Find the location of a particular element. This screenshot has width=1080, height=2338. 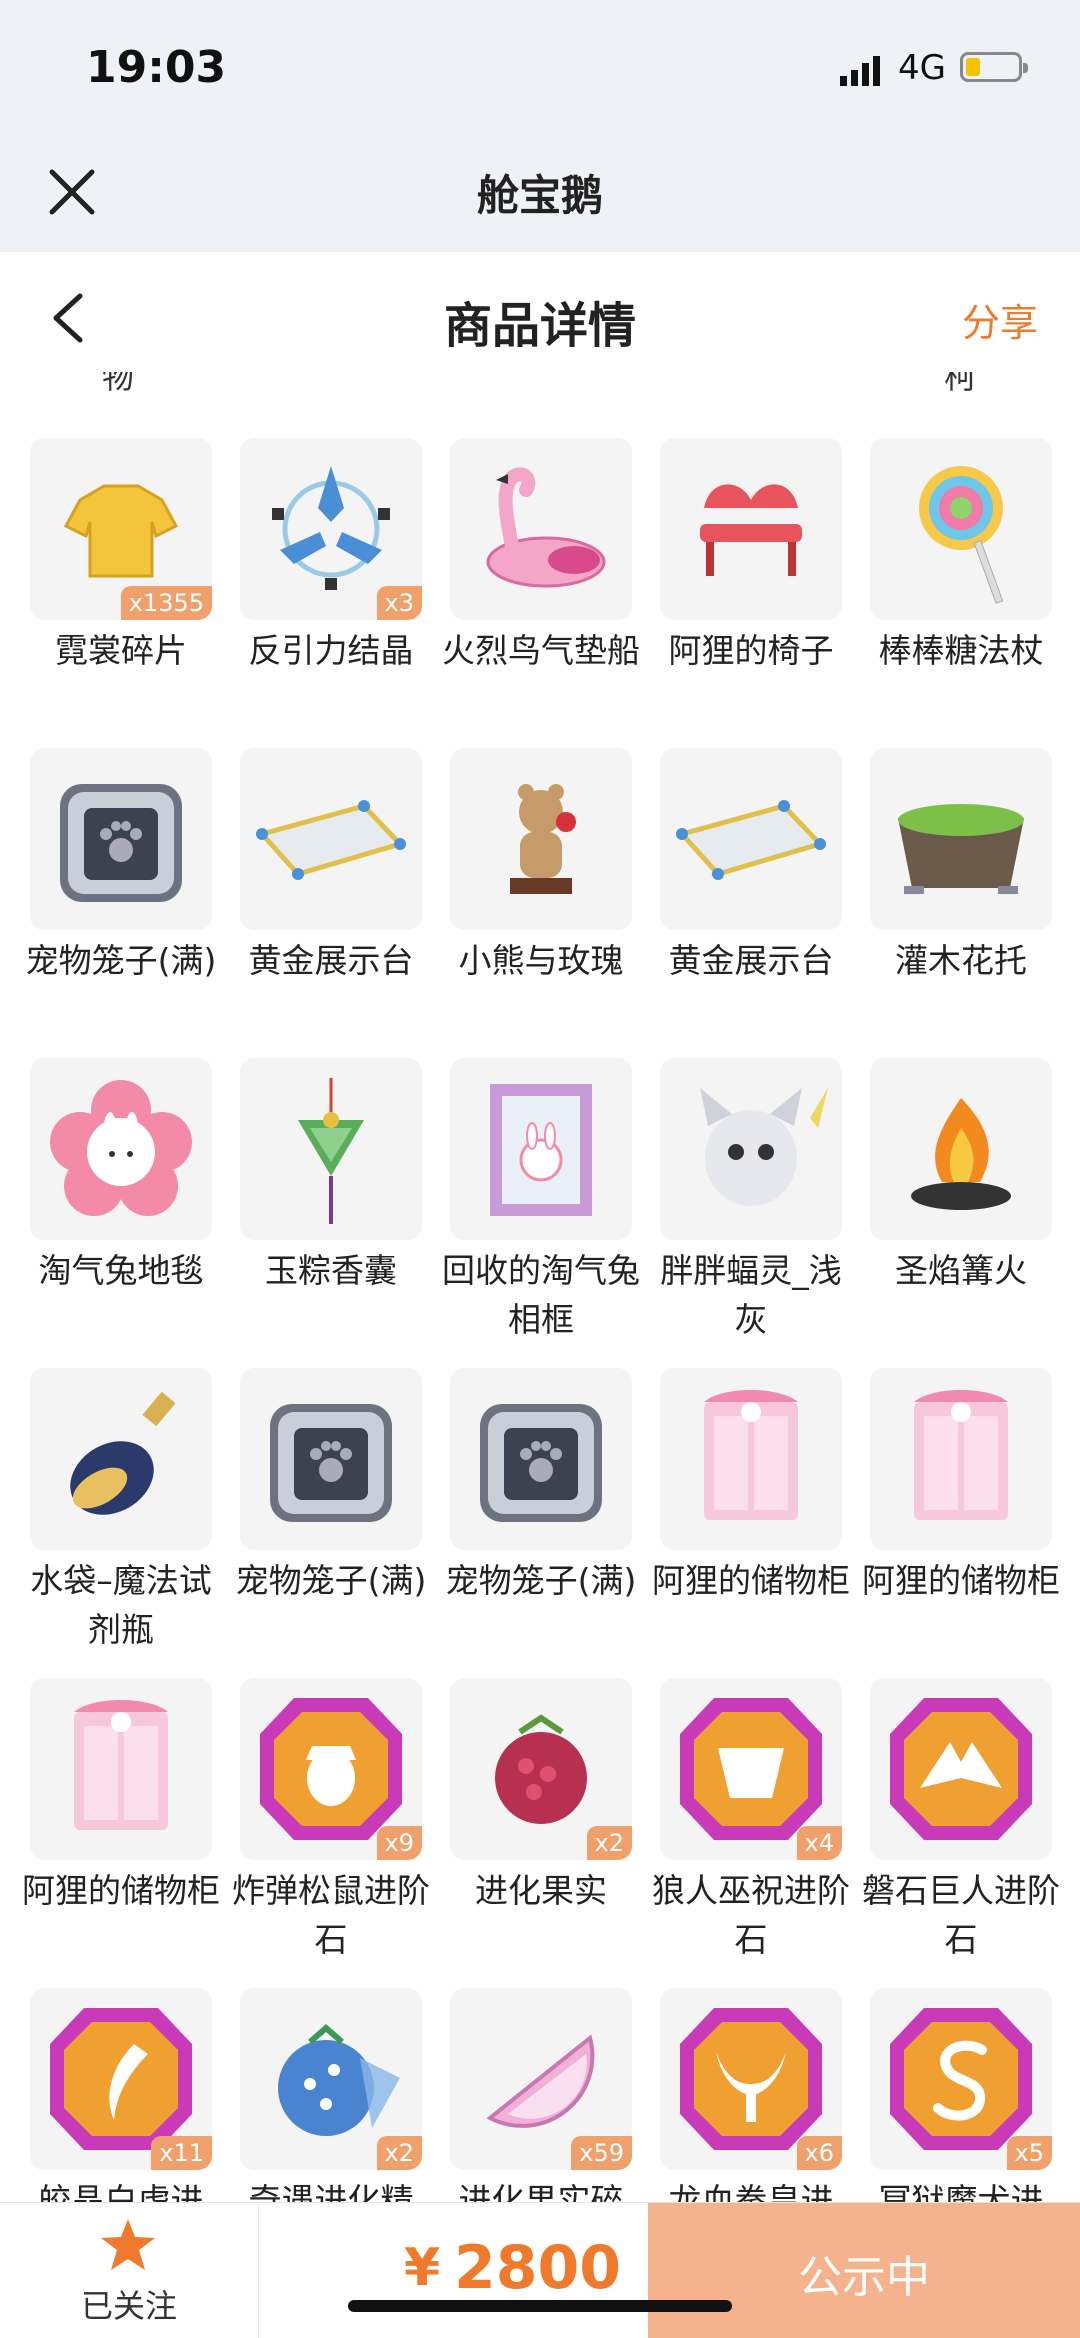

quantity-badge: x5 is located at coordinates (1029, 2153).